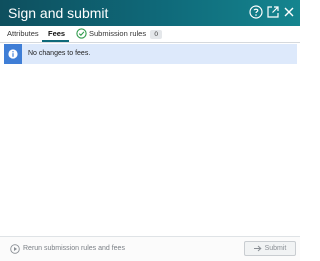  Describe the element at coordinates (156, 34) in the screenshot. I see `submission-rules-count-badge: 0` at that location.